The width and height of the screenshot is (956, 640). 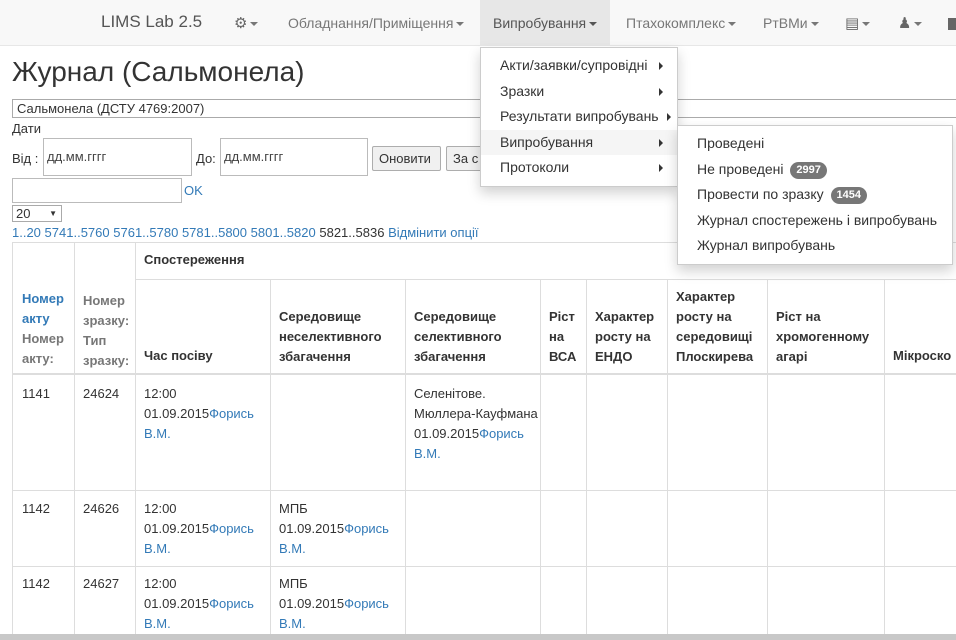 I want to click on count-badge: 1454, so click(x=848, y=195).